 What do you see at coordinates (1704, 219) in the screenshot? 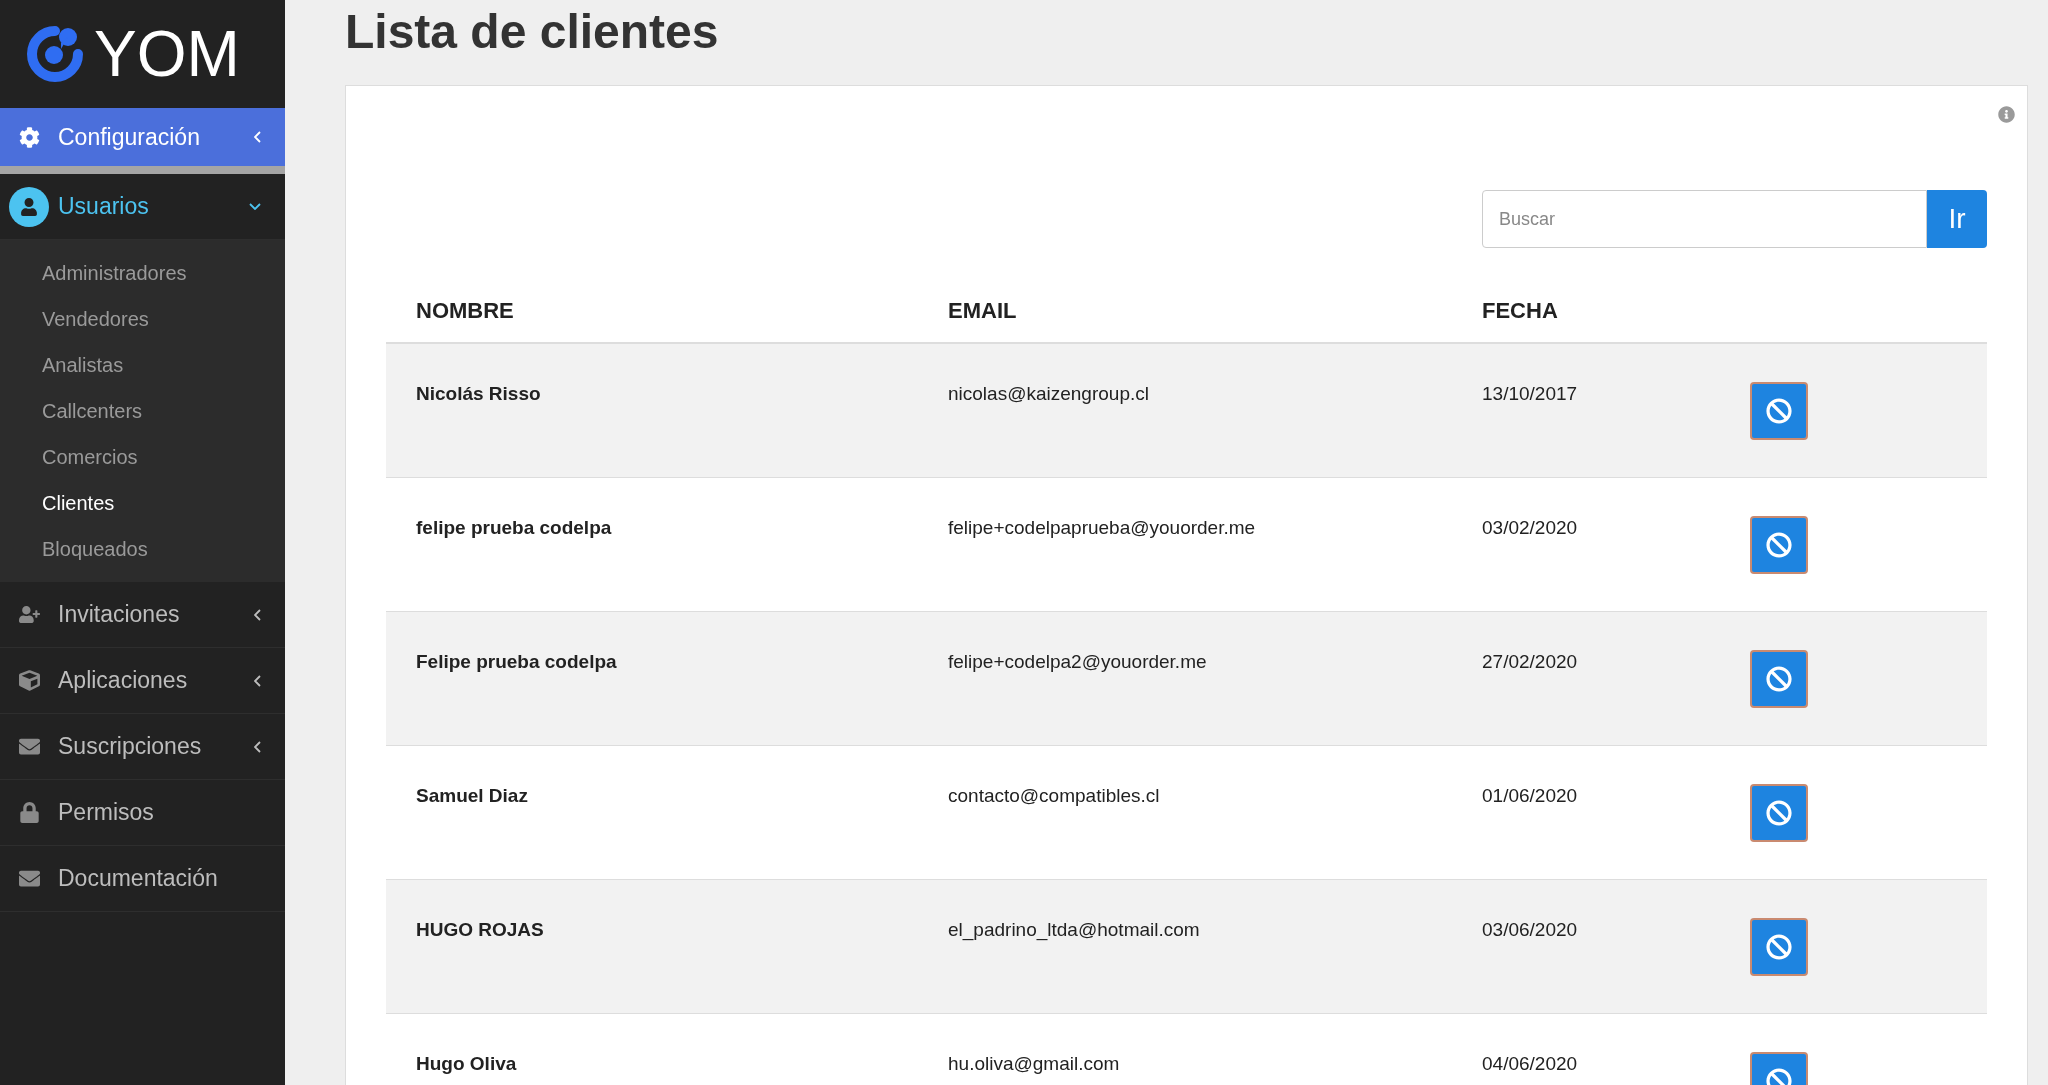
I see `search-field: Buscar` at bounding box center [1704, 219].